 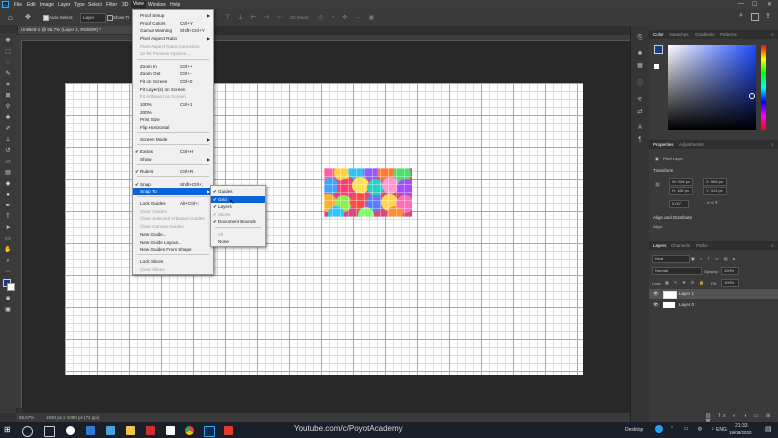 What do you see at coordinates (173, 38) in the screenshot?
I see `view-menu-item: Pixel Aspect Ratio ▶` at bounding box center [173, 38].